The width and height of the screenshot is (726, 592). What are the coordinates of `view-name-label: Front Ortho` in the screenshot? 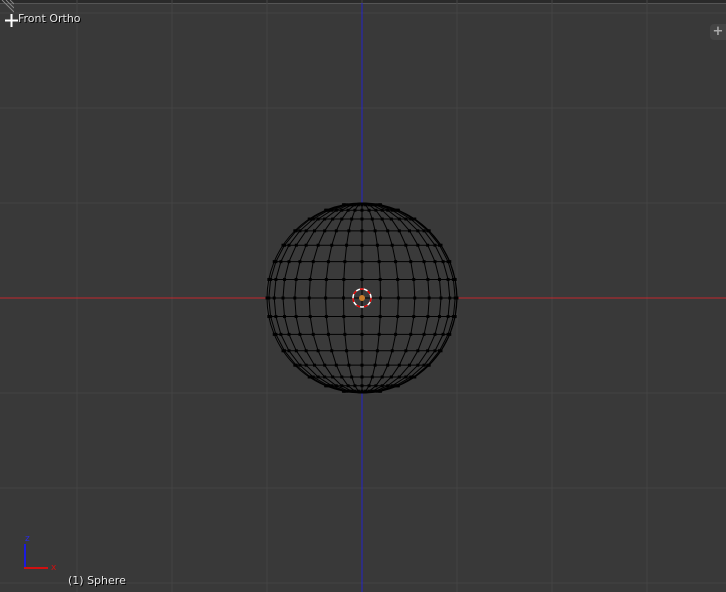 It's located at (49, 18).